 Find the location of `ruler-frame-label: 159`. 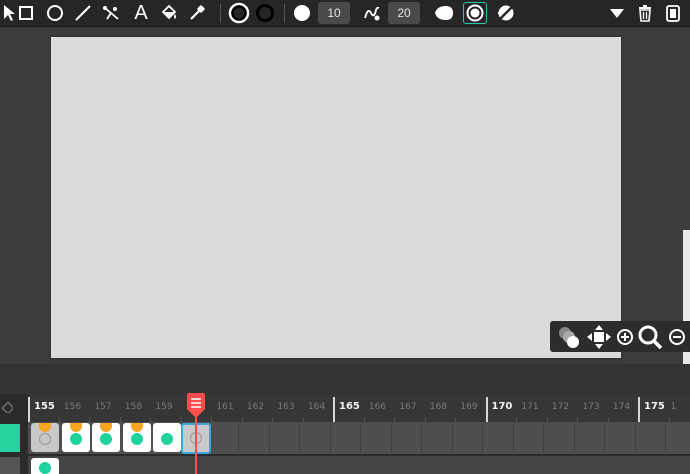

ruler-frame-label: 159 is located at coordinates (164, 407).